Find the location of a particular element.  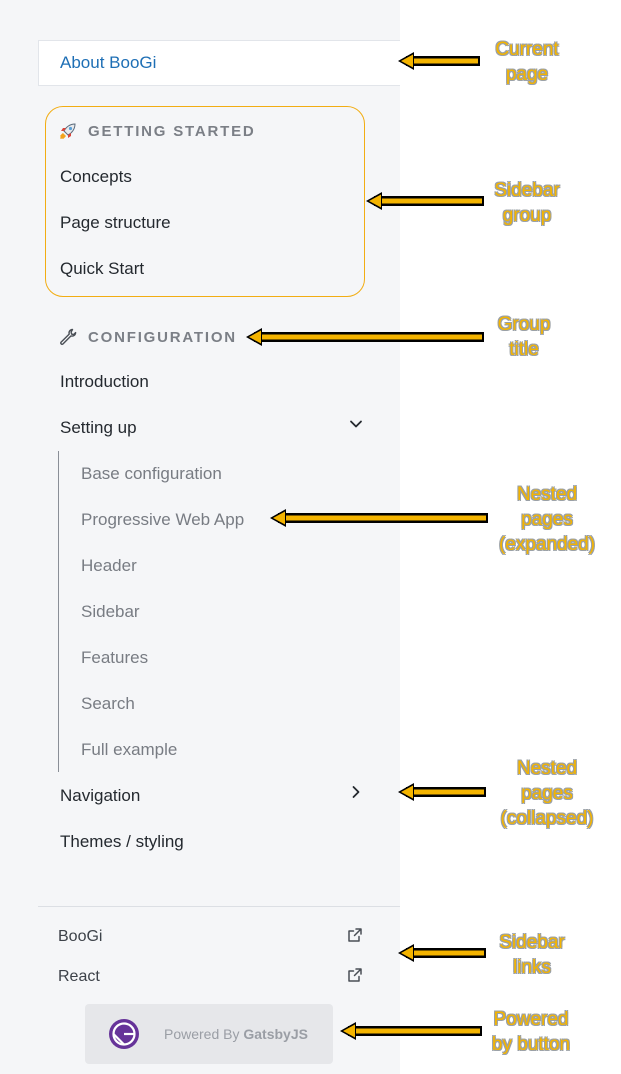

nested-item-header: Header is located at coordinates (109, 566).